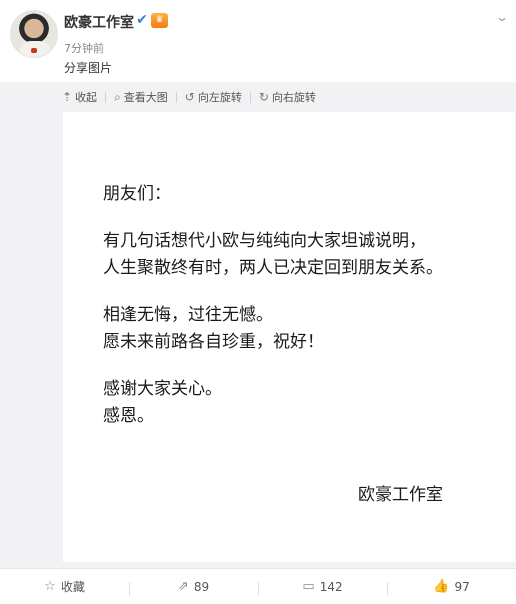  I want to click on avatar-logo, so click(34, 50).